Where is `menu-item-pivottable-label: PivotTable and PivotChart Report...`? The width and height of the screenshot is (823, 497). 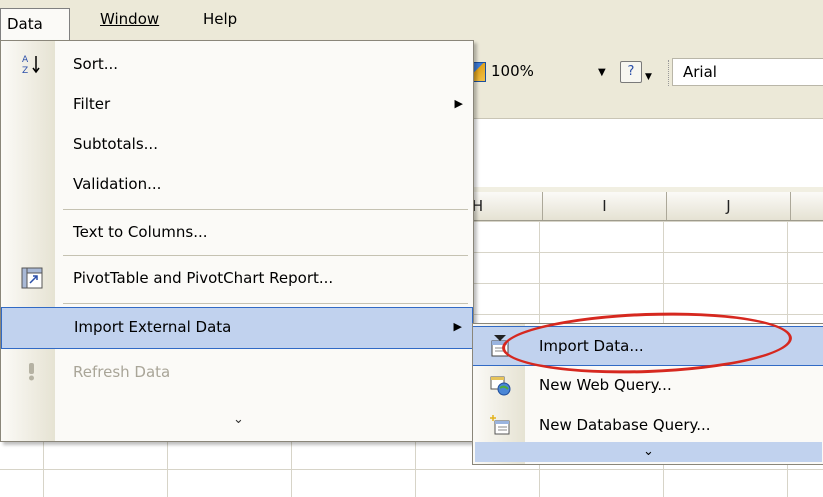
menu-item-pivottable-label: PivotTable and PivotChart Report... is located at coordinates (203, 278).